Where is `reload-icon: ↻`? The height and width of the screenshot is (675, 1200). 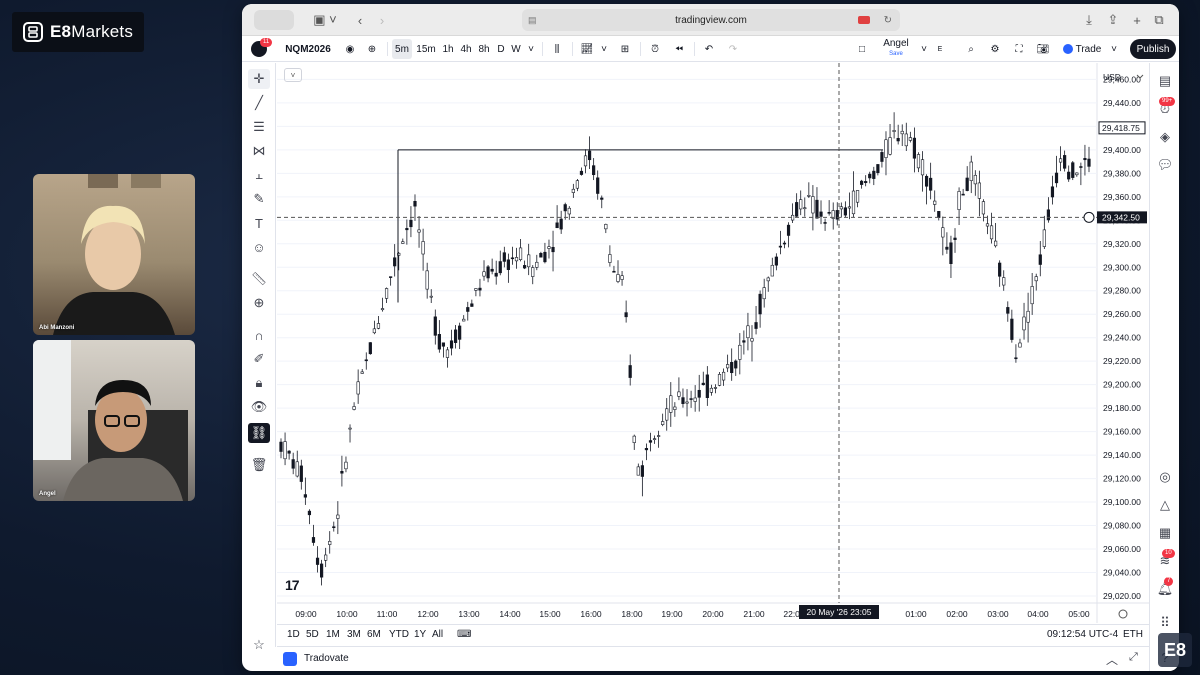
reload-icon: ↻ is located at coordinates (888, 20).